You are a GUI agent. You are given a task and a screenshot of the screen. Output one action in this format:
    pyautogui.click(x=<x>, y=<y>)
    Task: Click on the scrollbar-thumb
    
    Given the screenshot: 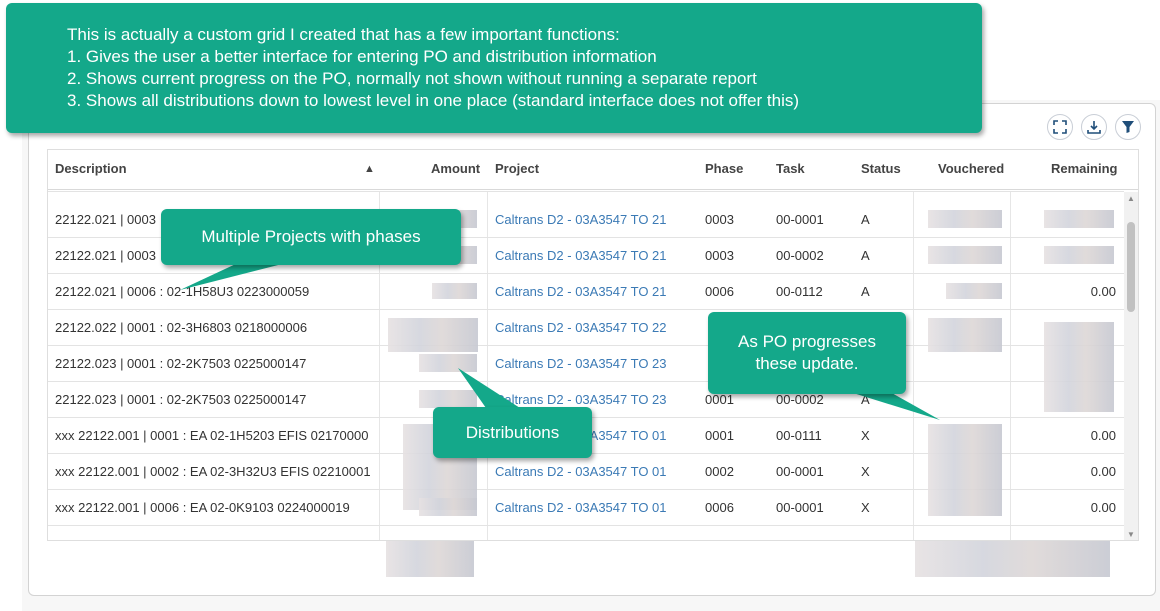 What is the action you would take?
    pyautogui.click(x=1131, y=267)
    